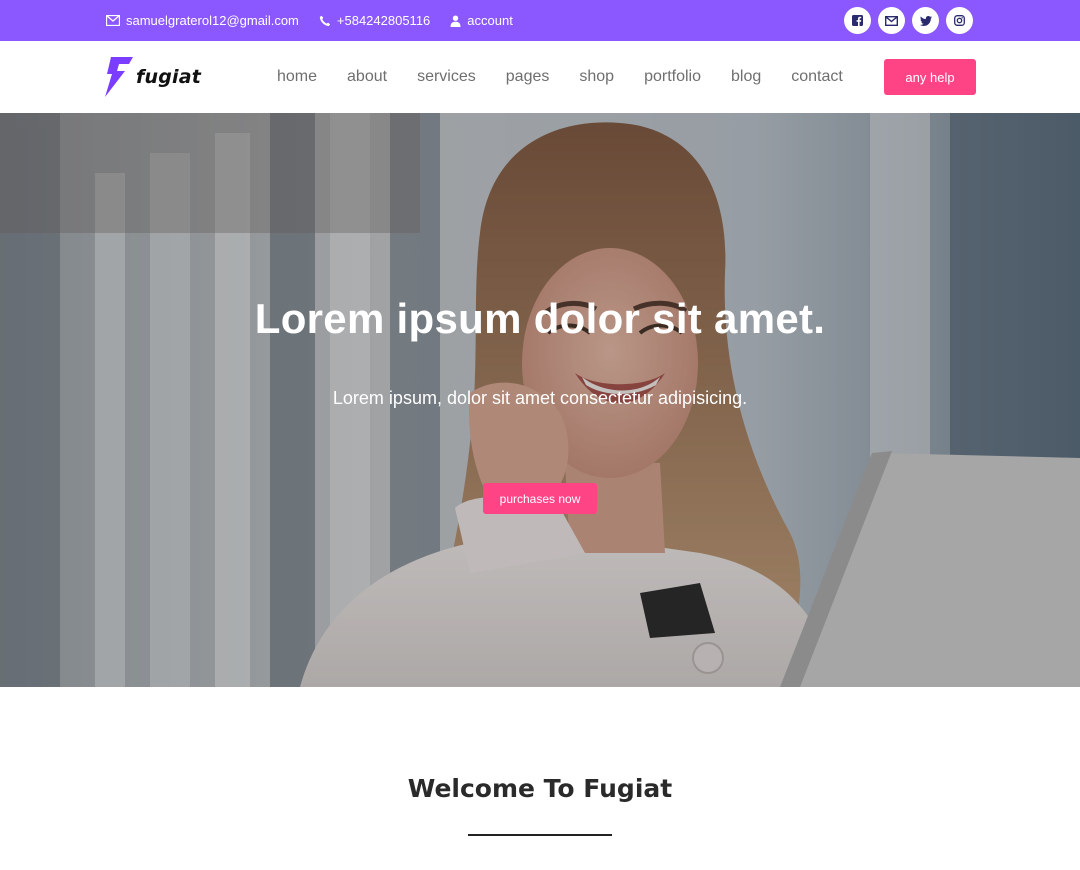  What do you see at coordinates (455, 21) in the screenshot?
I see `user-icon` at bounding box center [455, 21].